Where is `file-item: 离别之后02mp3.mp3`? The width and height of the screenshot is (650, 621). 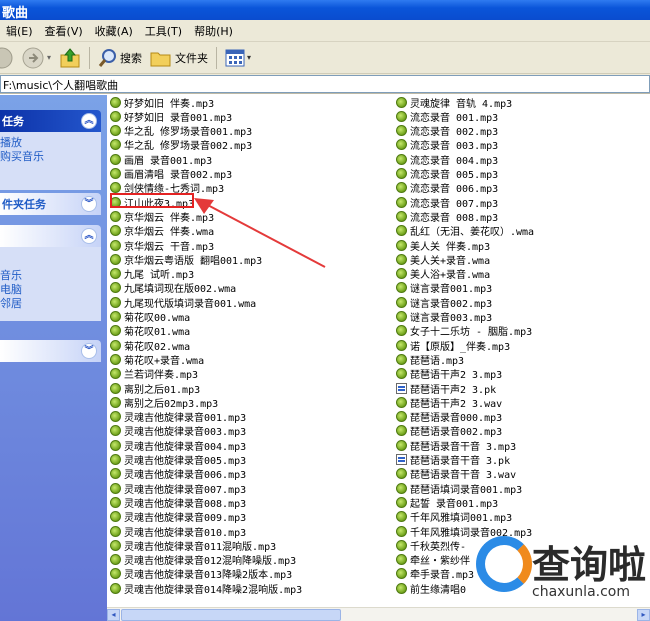 file-item: 离别之后02mp3.mp3 is located at coordinates (164, 402).